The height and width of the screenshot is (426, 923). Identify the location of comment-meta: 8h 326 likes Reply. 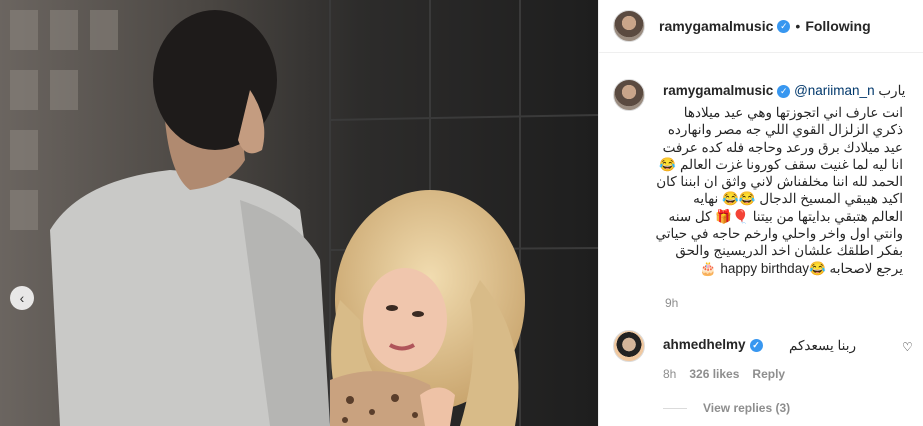
(724, 374).